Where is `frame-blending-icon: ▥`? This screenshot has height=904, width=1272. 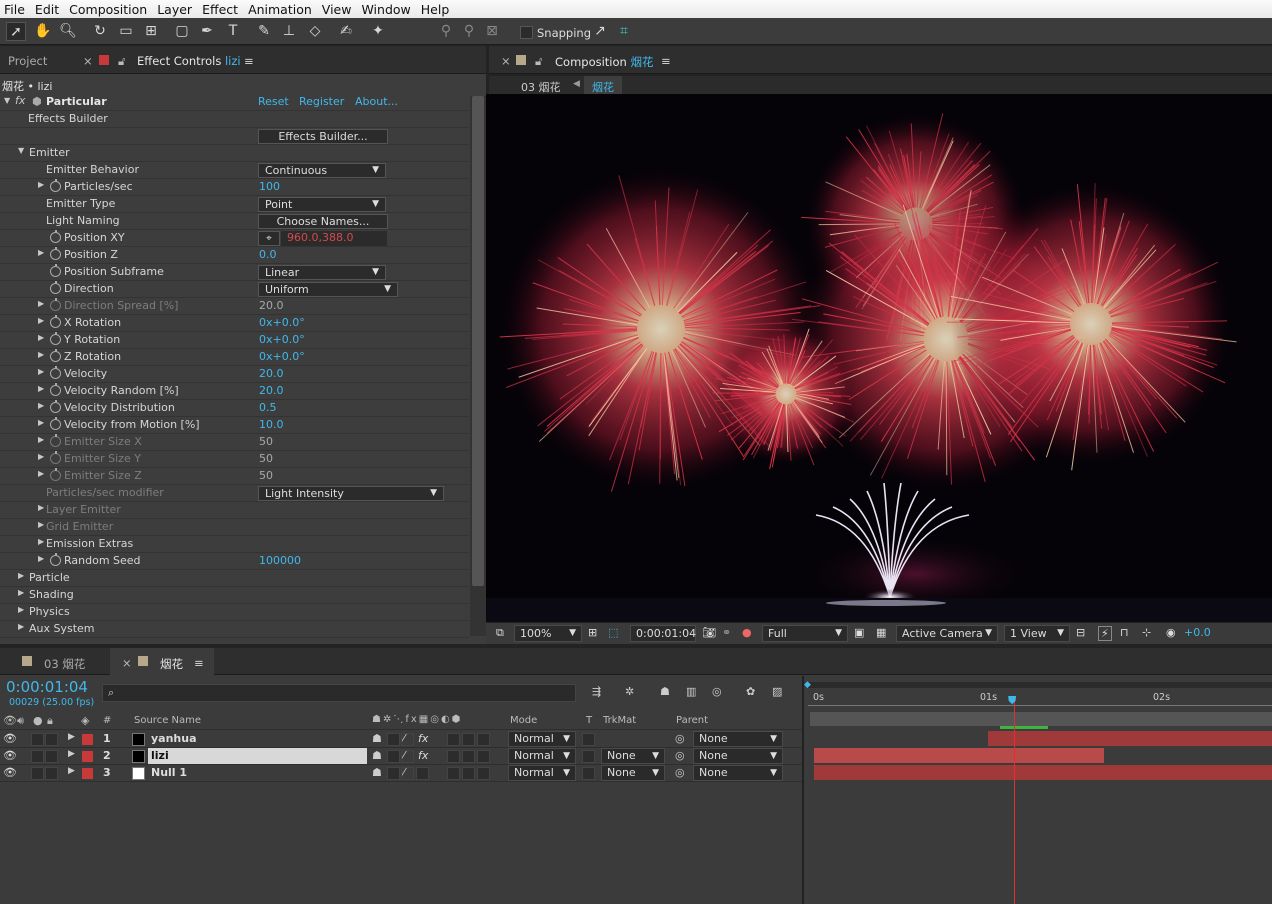
frame-blending-icon: ▥ is located at coordinates (691, 691).